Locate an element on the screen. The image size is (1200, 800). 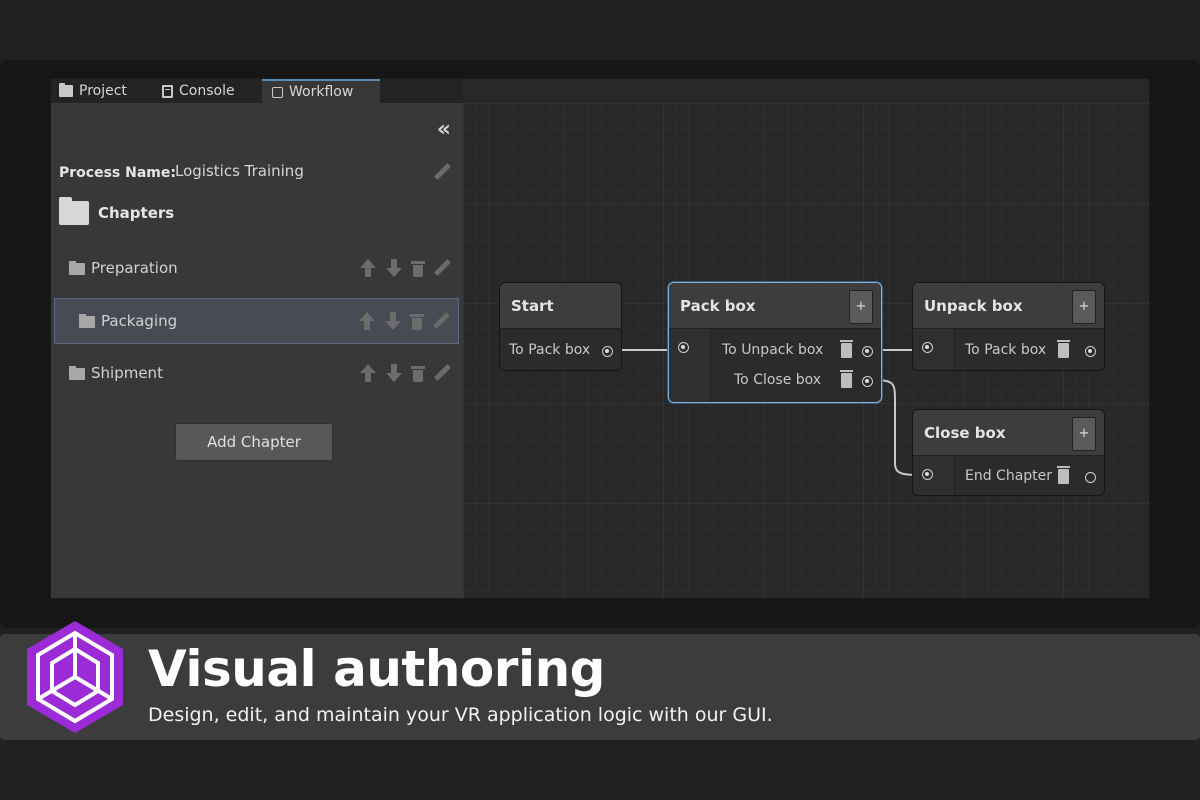
node-title: Close box is located at coordinates (965, 433).